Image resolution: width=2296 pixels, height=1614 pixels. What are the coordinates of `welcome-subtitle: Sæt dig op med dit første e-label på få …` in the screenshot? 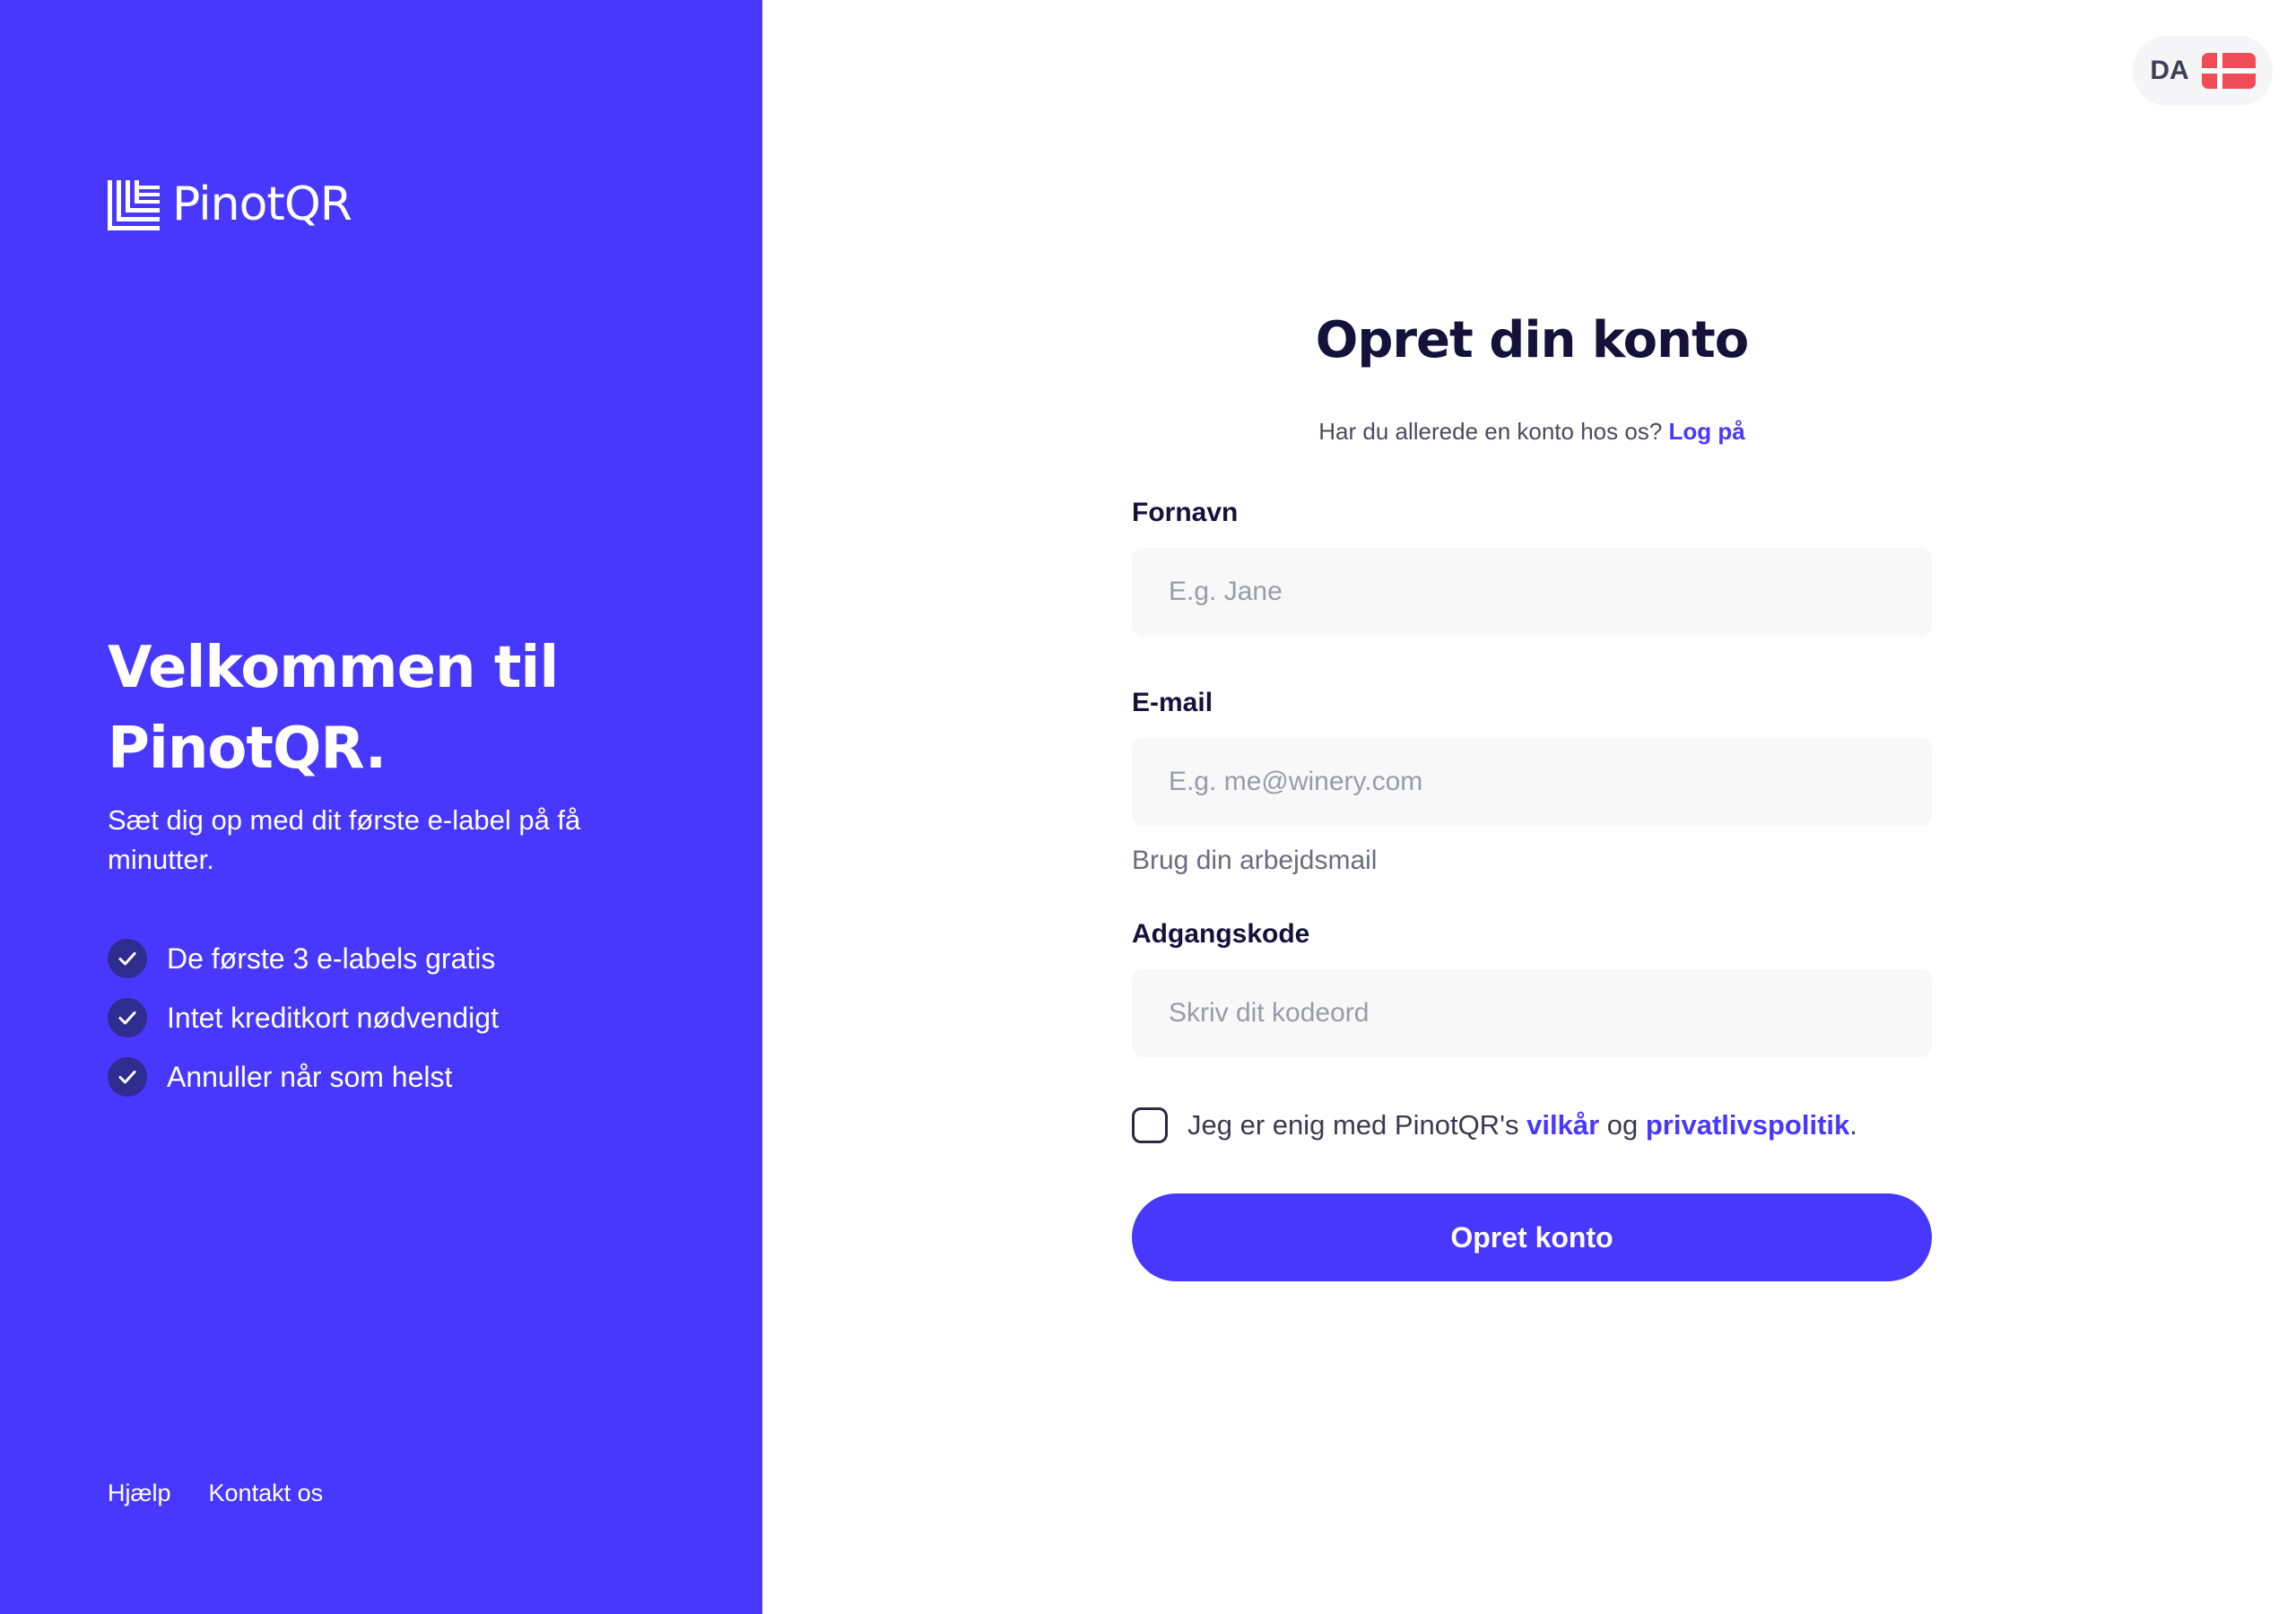 It's located at (344, 839).